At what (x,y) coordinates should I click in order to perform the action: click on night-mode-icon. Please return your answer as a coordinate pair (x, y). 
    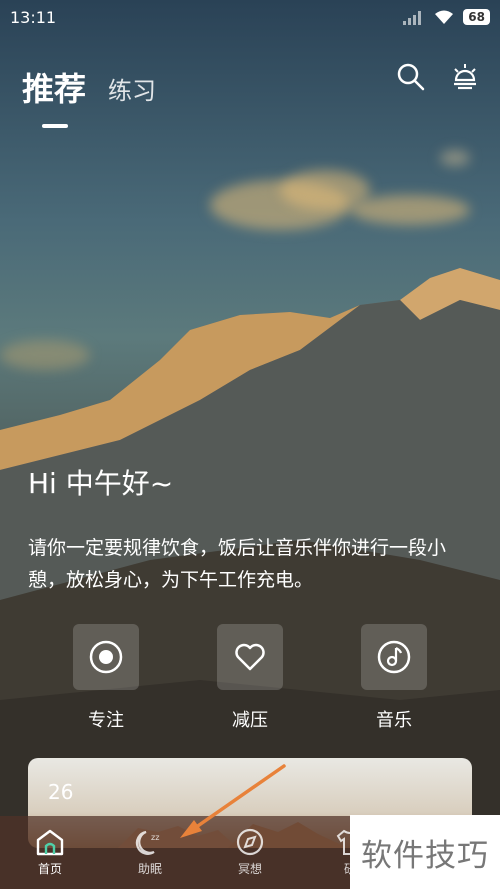
    Looking at the image, I should click on (465, 77).